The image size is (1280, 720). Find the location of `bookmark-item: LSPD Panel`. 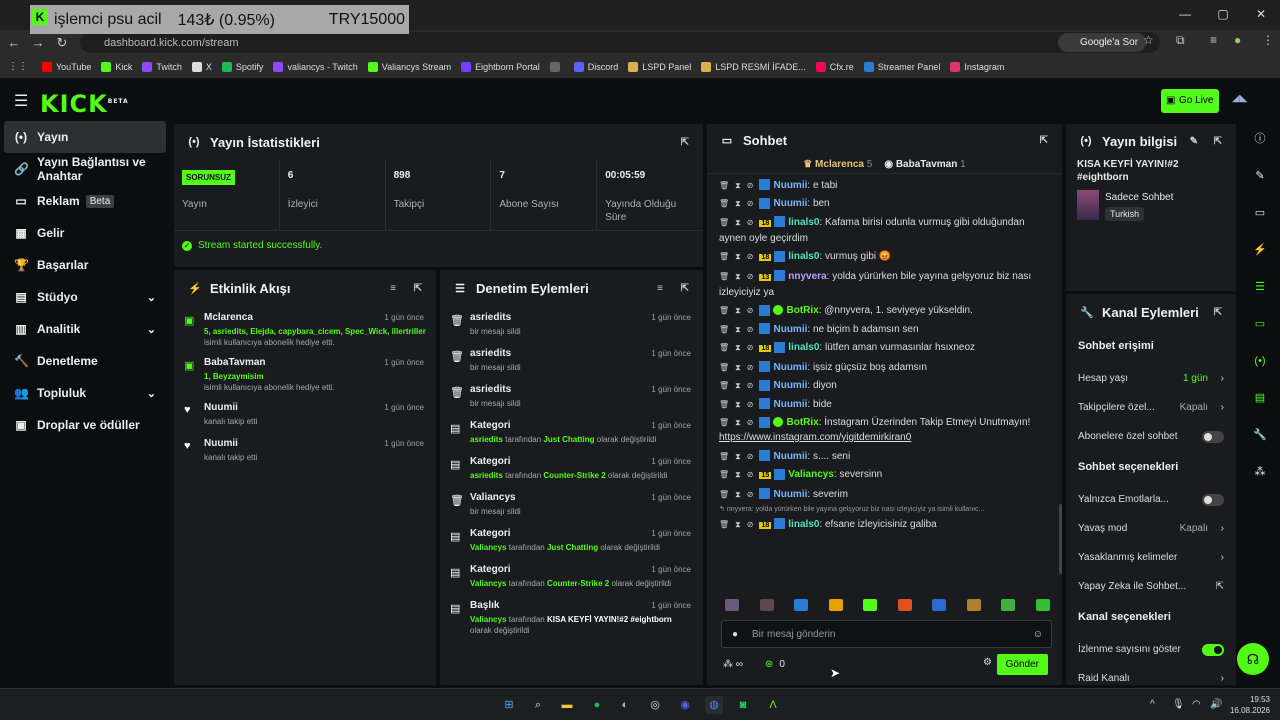

bookmark-item: LSPD Panel is located at coordinates (659, 66).